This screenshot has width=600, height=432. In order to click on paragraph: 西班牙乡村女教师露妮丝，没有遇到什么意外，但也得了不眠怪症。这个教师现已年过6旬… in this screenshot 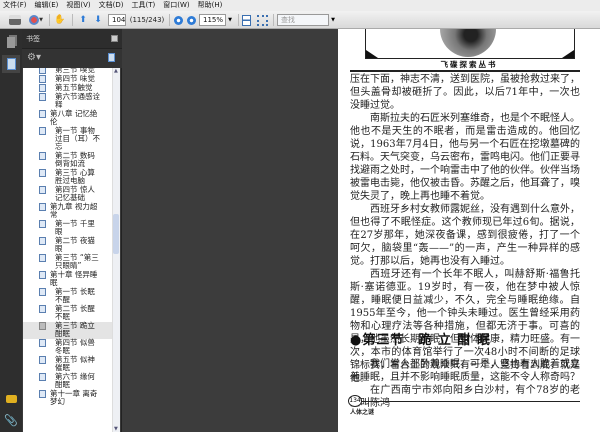, I will do `click(465, 235)`.